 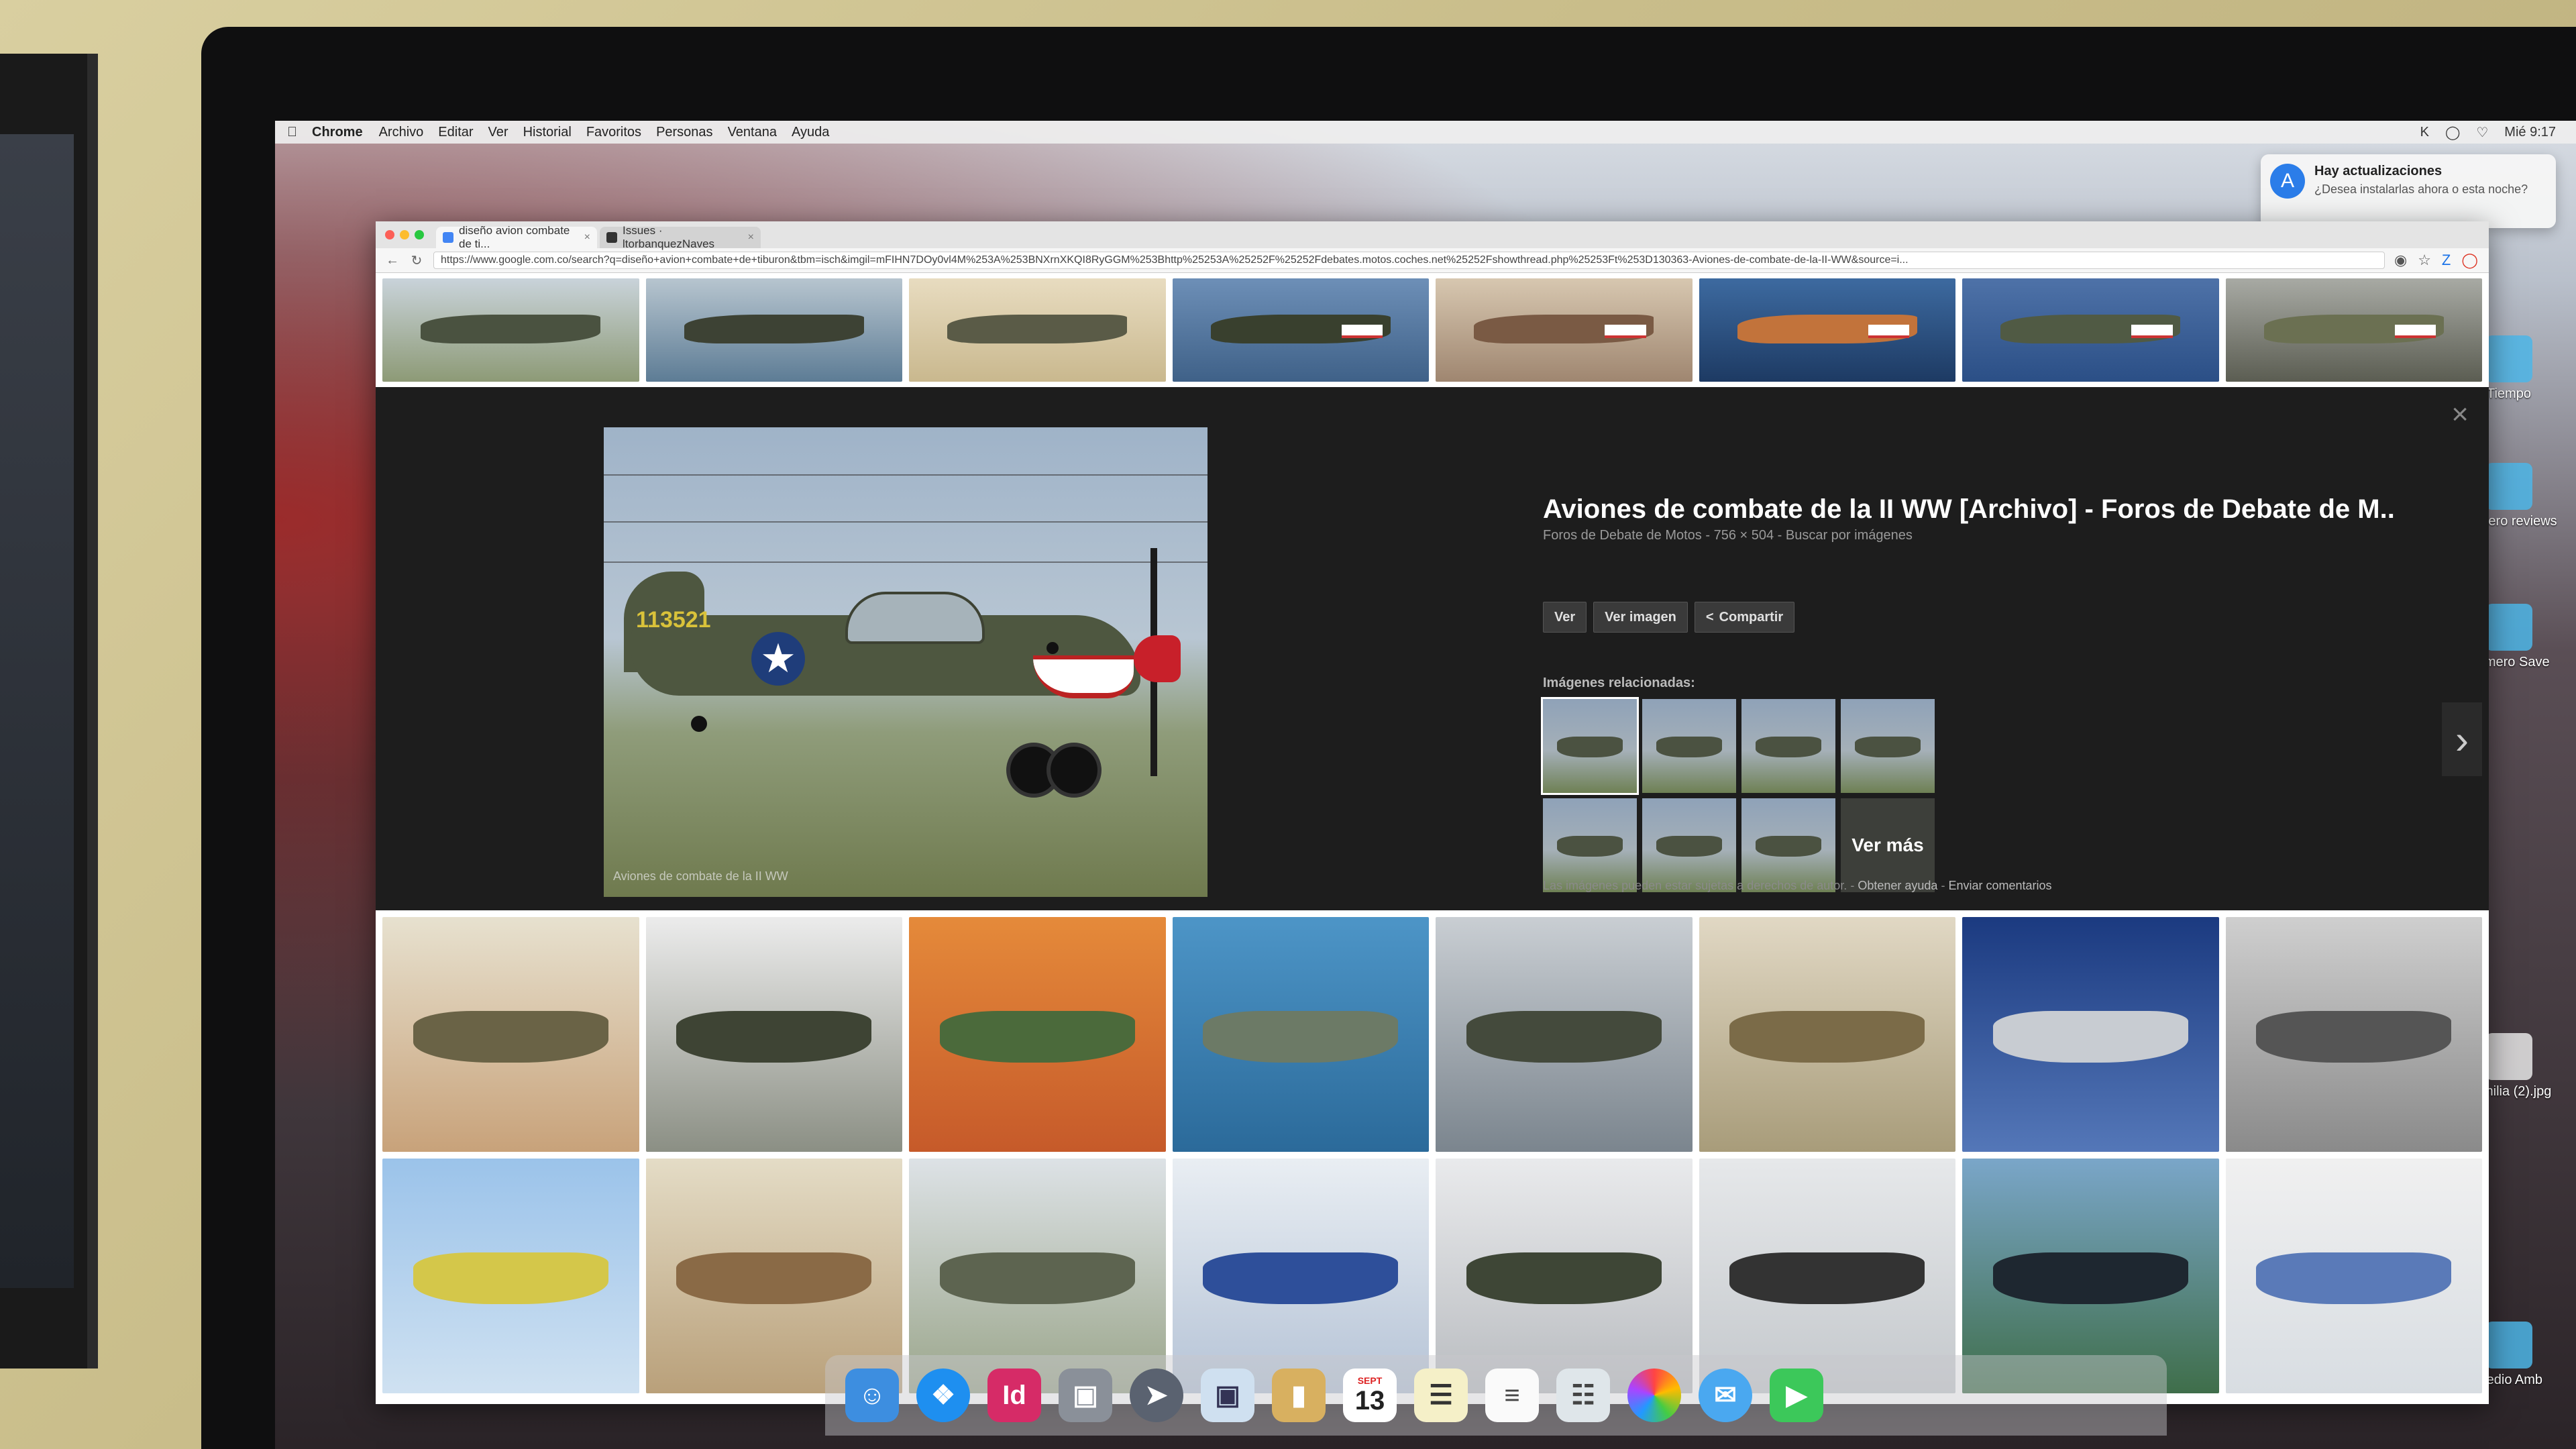 What do you see at coordinates (684, 132) in the screenshot?
I see `menu-personas: Personas` at bounding box center [684, 132].